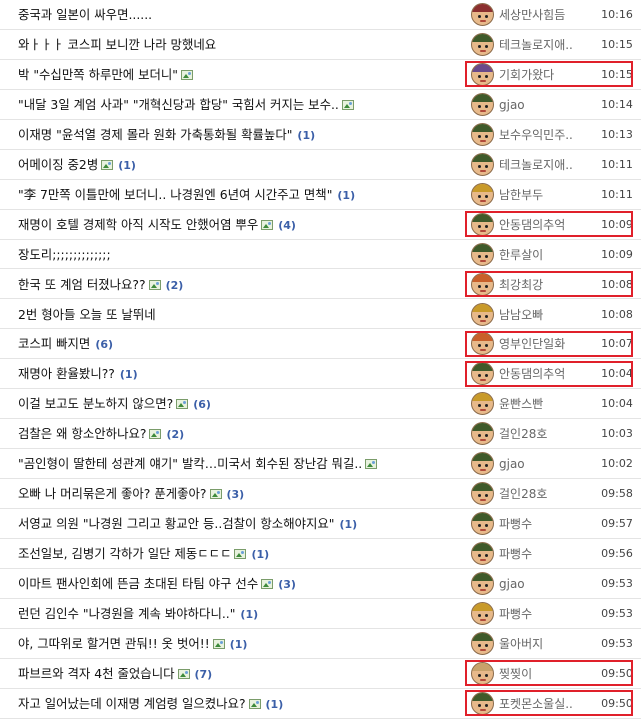  I want to click on author-nickname: 기회가왔다, so click(526, 75).